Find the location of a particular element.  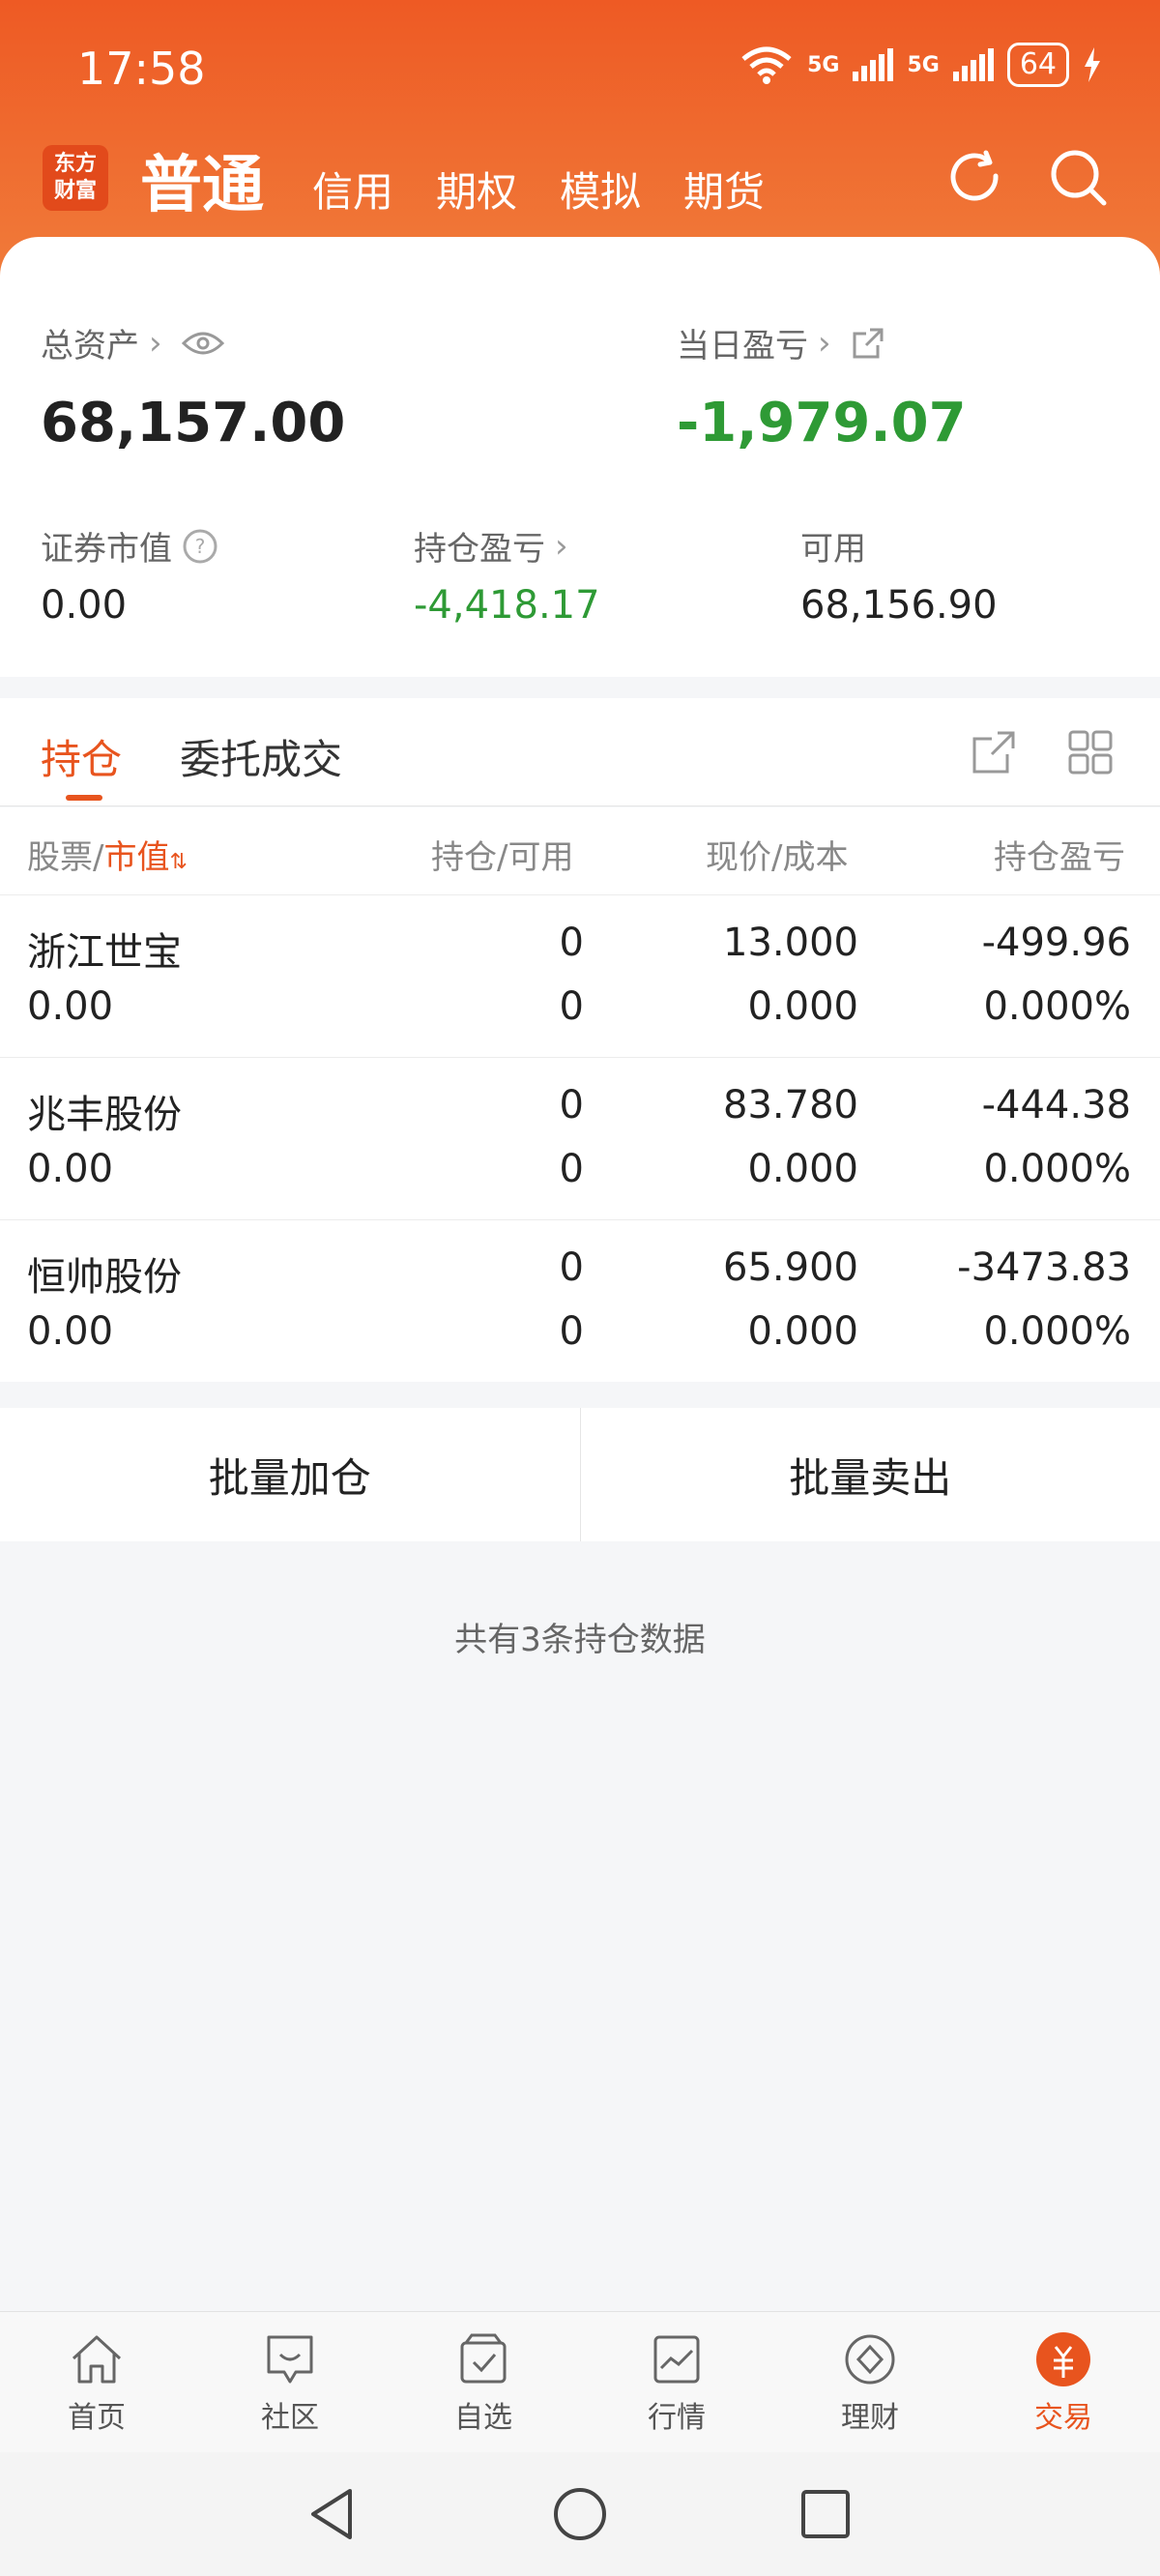

nav-trade: 交易 is located at coordinates (1063, 2382).